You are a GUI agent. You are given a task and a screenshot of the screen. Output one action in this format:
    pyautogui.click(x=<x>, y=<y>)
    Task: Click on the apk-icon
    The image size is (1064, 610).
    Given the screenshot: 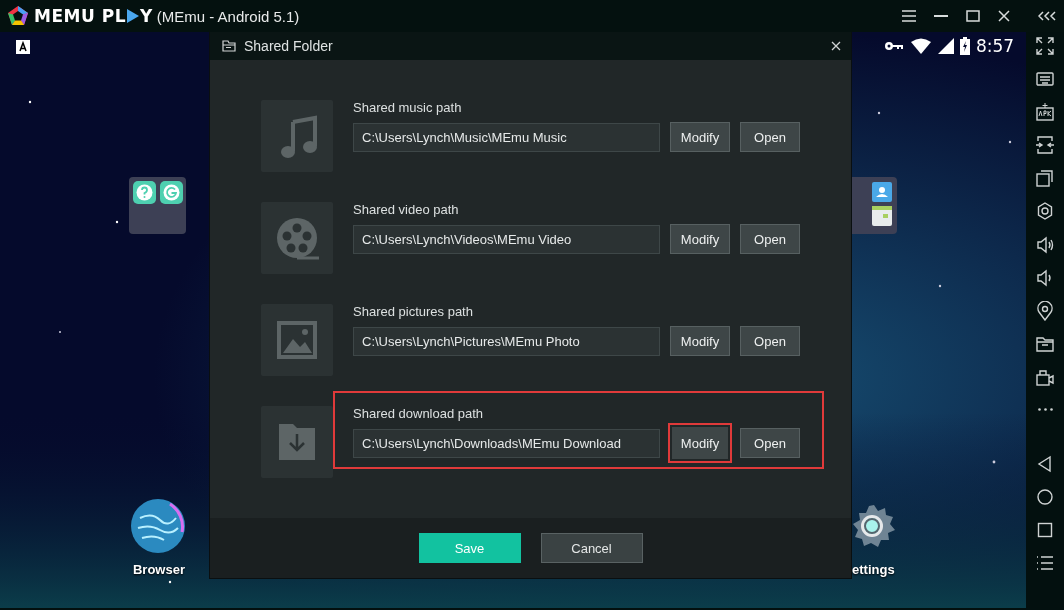 What is the action you would take?
    pyautogui.click(x=1045, y=112)
    